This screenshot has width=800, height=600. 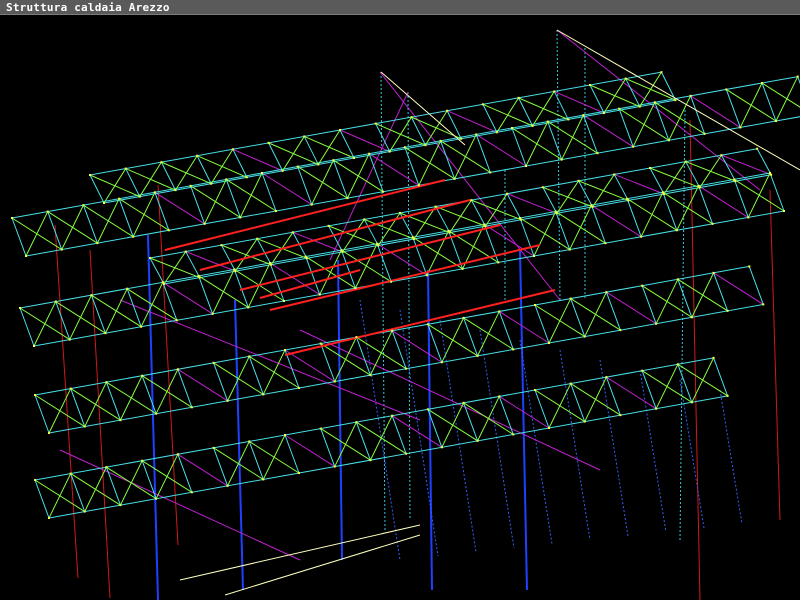 I want to click on dotted-brace, so click(x=731, y=457).